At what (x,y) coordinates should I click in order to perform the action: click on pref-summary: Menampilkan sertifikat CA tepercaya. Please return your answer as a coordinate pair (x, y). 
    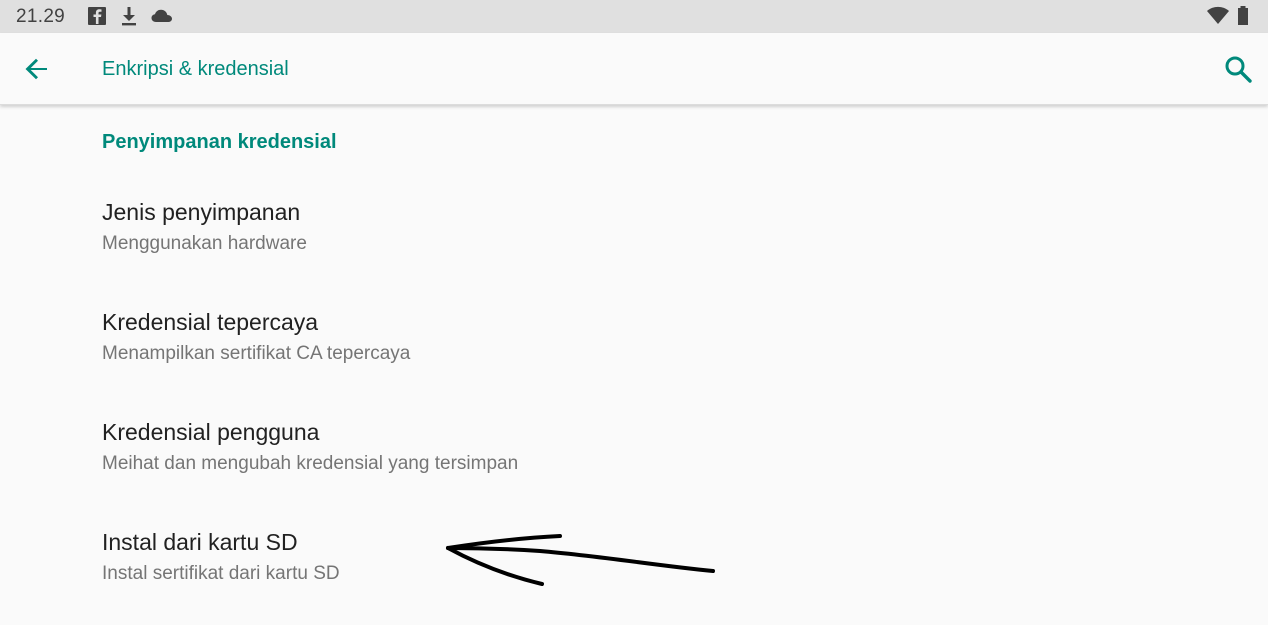
    Looking at the image, I should click on (256, 353).